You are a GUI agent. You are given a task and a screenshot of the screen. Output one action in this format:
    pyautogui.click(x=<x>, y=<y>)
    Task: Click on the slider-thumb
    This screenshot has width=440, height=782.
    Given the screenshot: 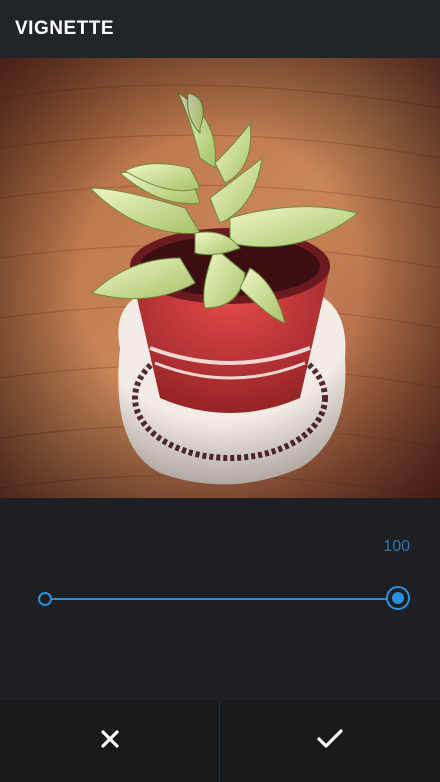 What is the action you would take?
    pyautogui.click(x=398, y=598)
    